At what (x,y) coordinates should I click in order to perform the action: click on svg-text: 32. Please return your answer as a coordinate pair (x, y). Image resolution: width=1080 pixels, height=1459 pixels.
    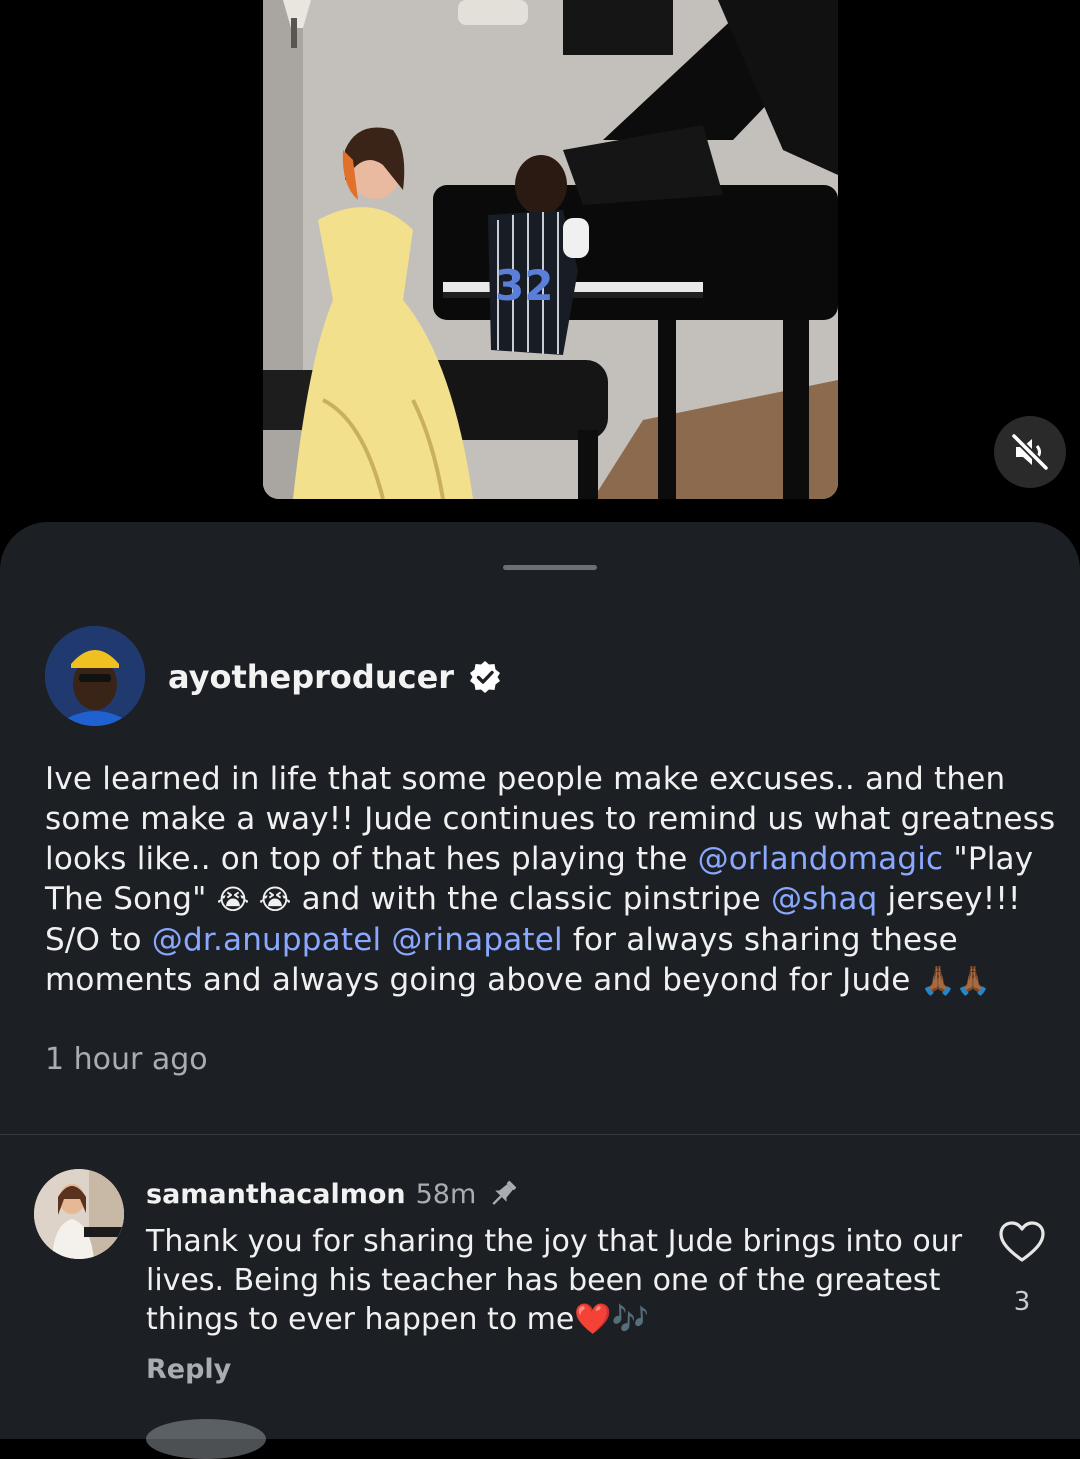
    Looking at the image, I should click on (524, 285).